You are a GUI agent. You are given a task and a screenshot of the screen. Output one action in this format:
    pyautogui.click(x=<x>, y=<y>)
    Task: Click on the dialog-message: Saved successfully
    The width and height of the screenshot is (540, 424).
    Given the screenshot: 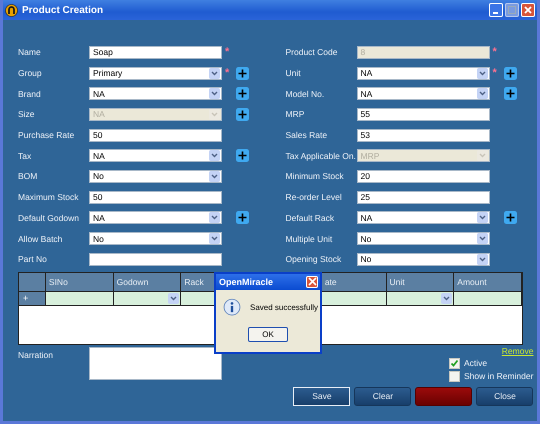 What is the action you would take?
    pyautogui.click(x=284, y=307)
    